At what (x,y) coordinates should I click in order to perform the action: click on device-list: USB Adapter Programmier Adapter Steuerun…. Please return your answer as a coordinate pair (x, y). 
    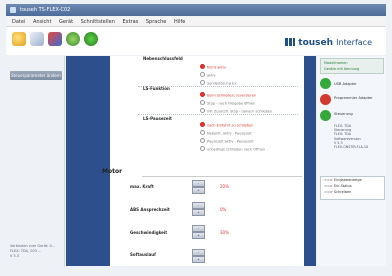
    Looking at the image, I should click on (351, 123).